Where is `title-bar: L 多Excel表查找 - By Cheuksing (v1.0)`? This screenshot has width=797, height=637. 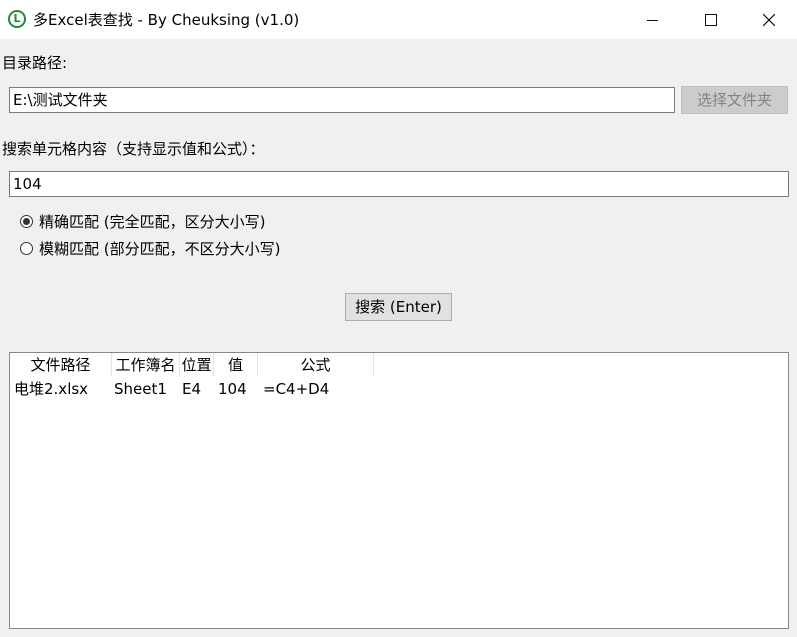 title-bar: L 多Excel表查找 - By Cheuksing (v1.0) is located at coordinates (398, 19).